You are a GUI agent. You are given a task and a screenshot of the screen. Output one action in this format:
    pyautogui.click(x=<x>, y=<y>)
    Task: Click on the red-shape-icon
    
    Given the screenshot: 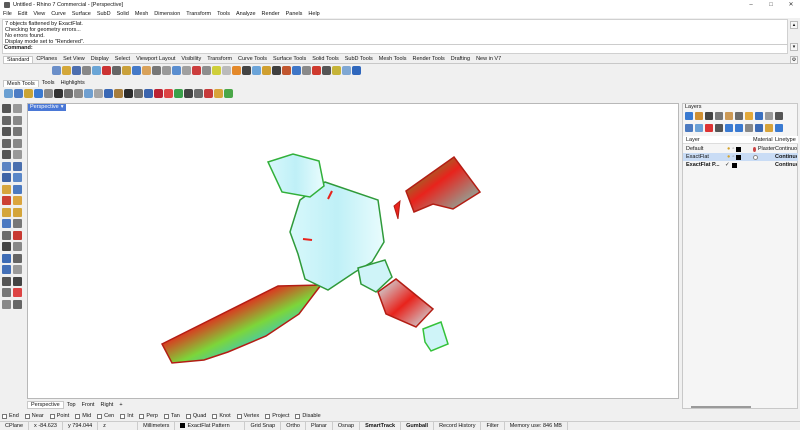 What is the action you would take?
    pyautogui.click(x=158, y=93)
    